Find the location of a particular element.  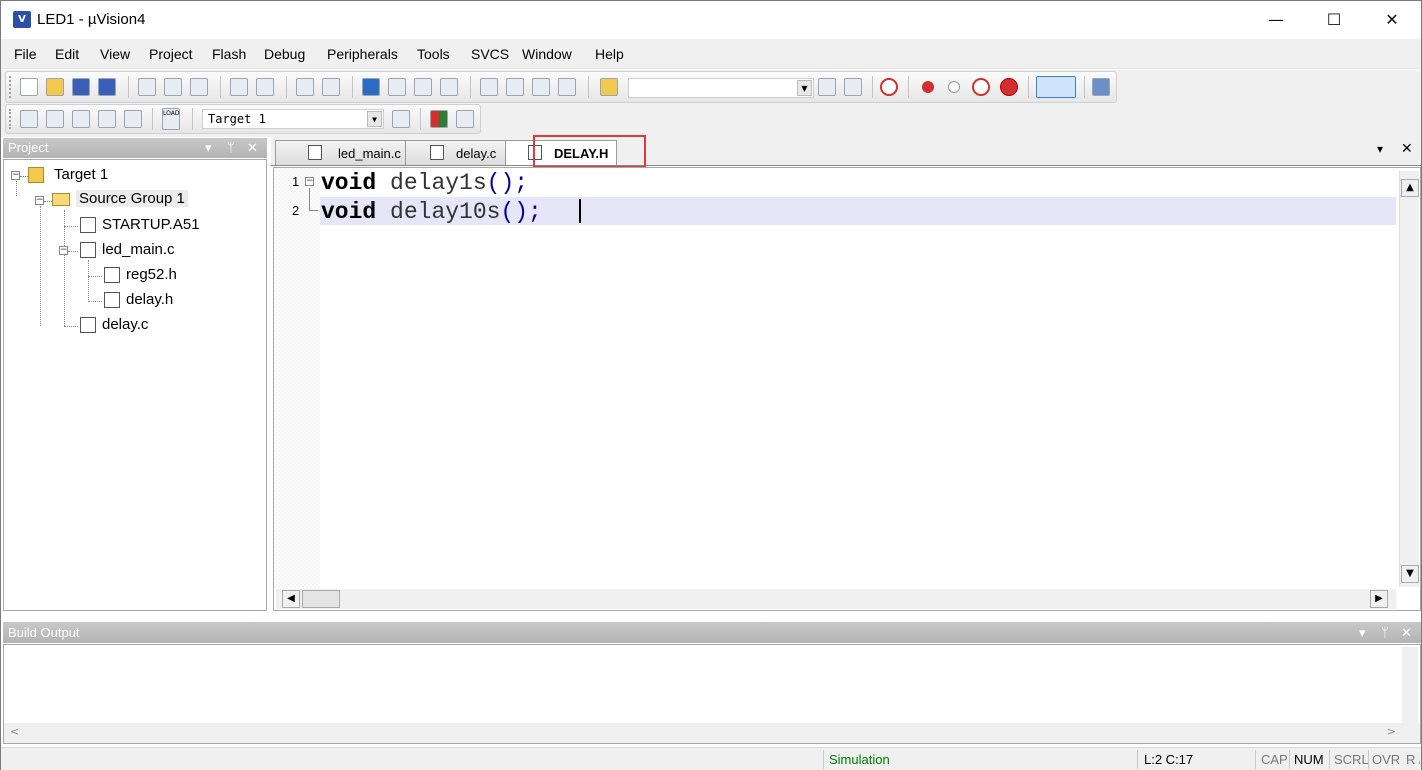

disable-all-breakpoints-icon is located at coordinates (981, 87).